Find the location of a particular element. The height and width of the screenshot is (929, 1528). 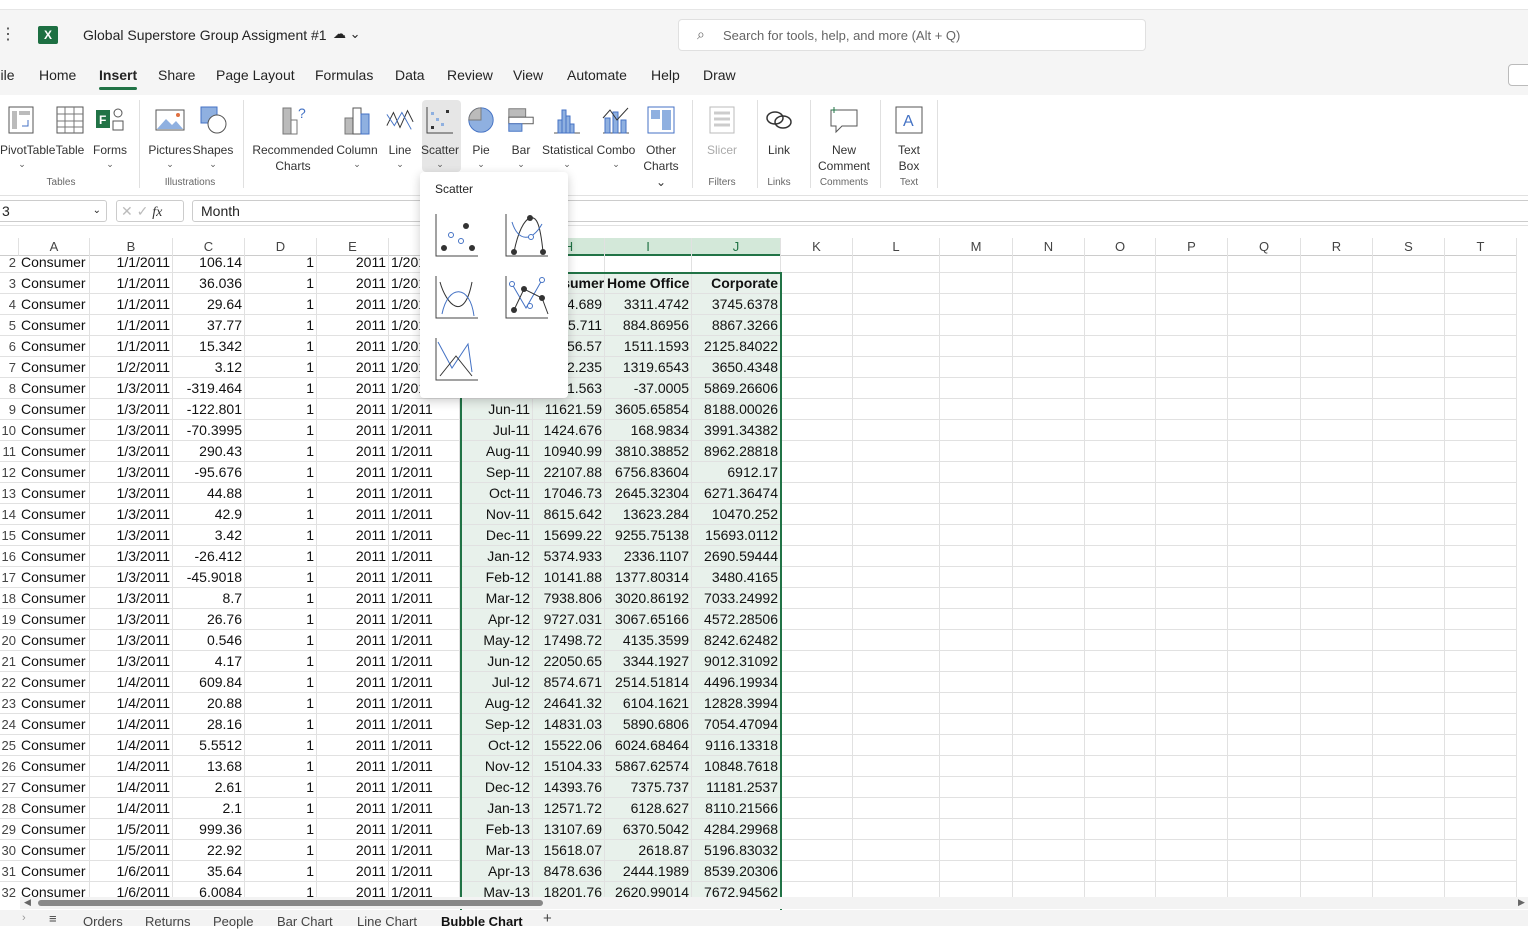

cell-d3: 1 is located at coordinates (281, 283).